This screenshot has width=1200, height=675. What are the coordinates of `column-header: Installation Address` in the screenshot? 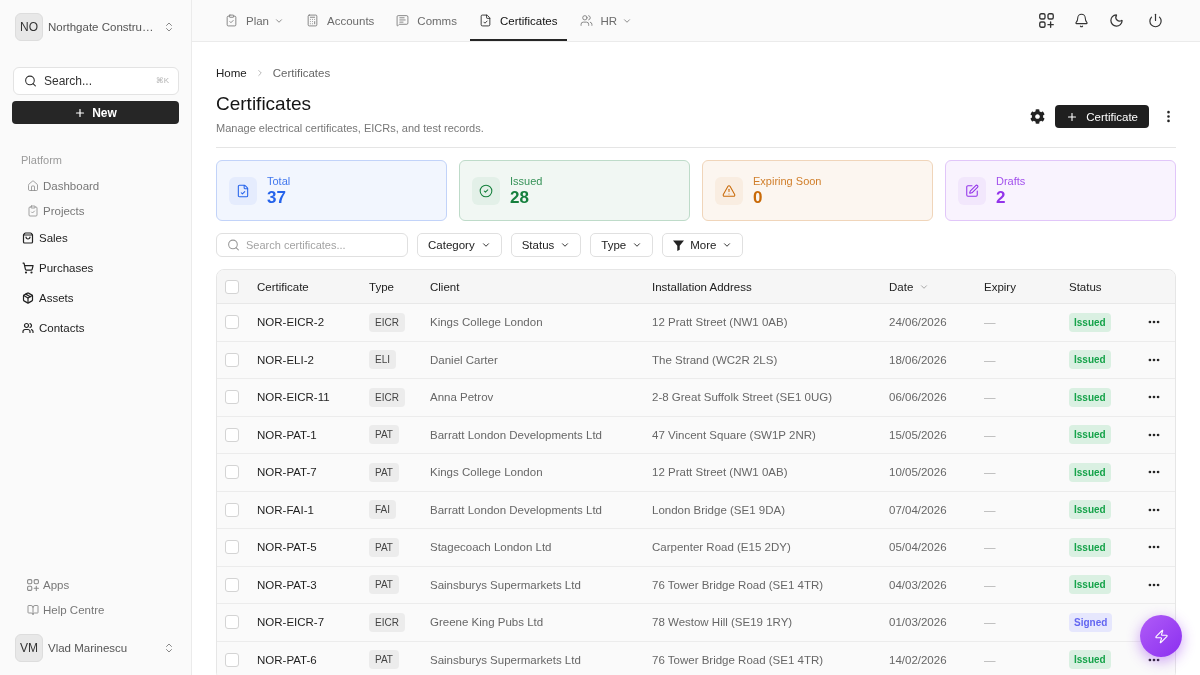 It's located at (702, 286).